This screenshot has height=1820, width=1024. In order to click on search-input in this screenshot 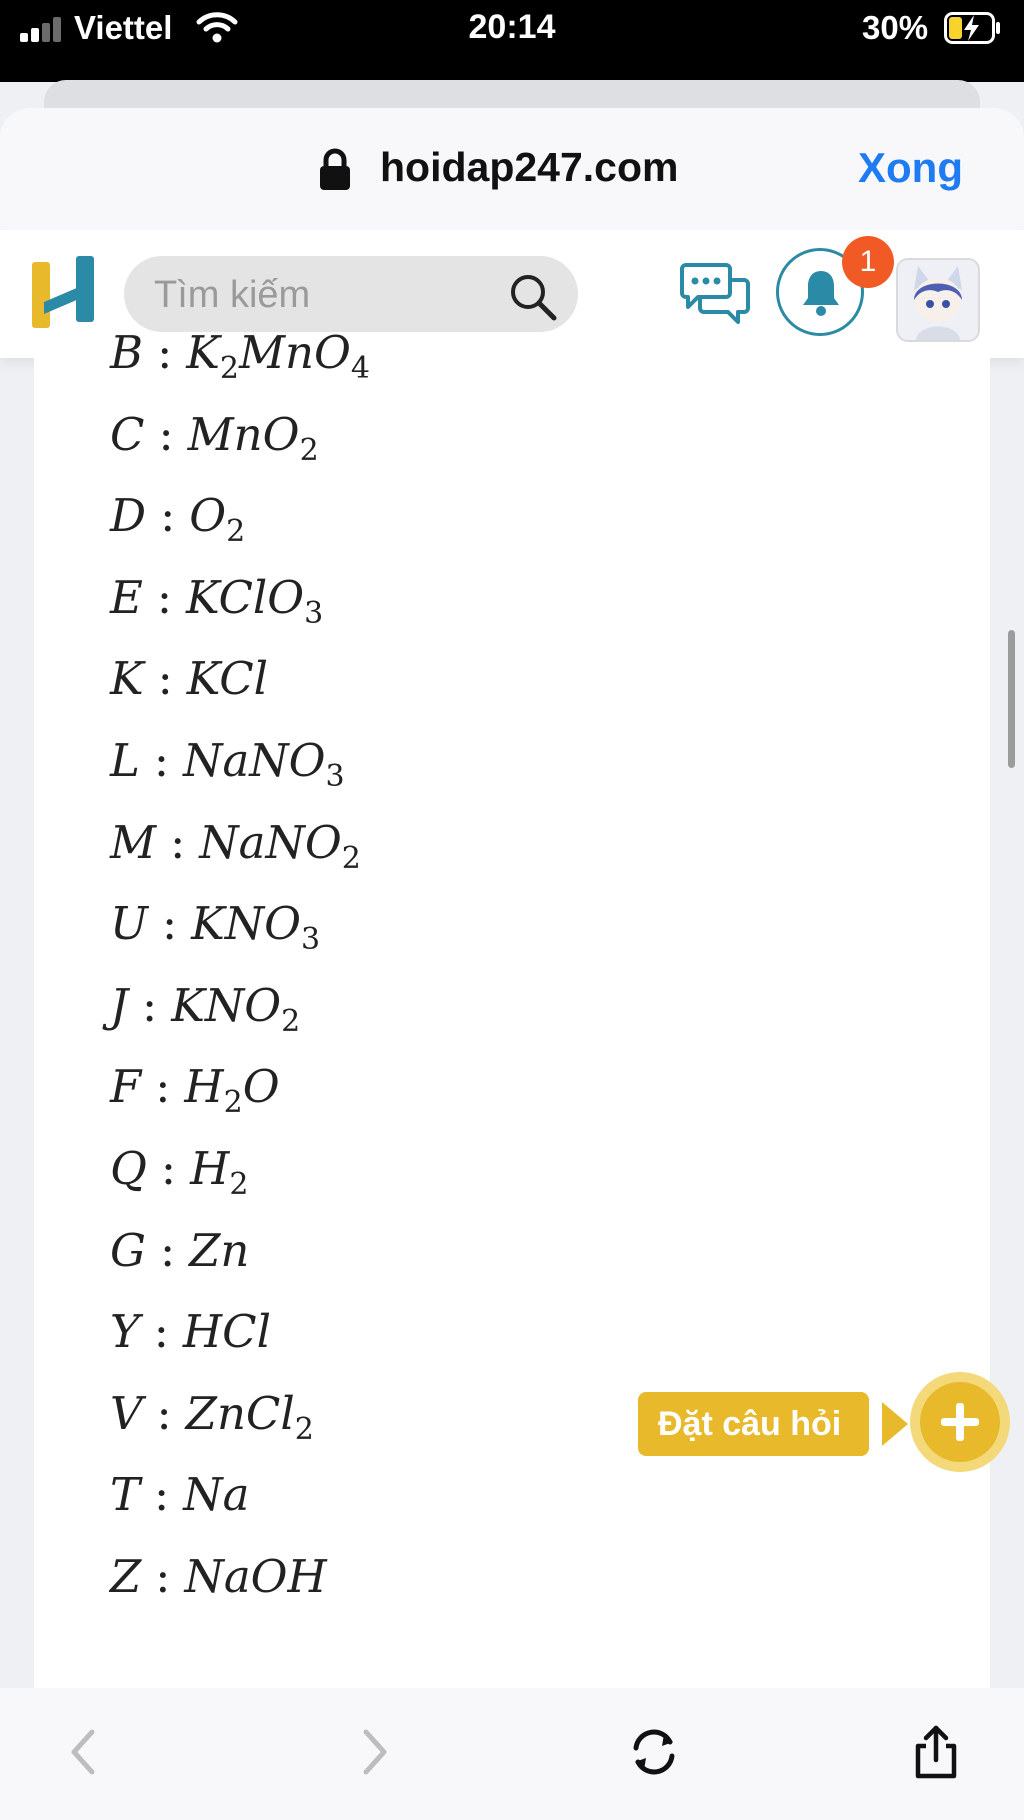, I will do `click(324, 295)`.